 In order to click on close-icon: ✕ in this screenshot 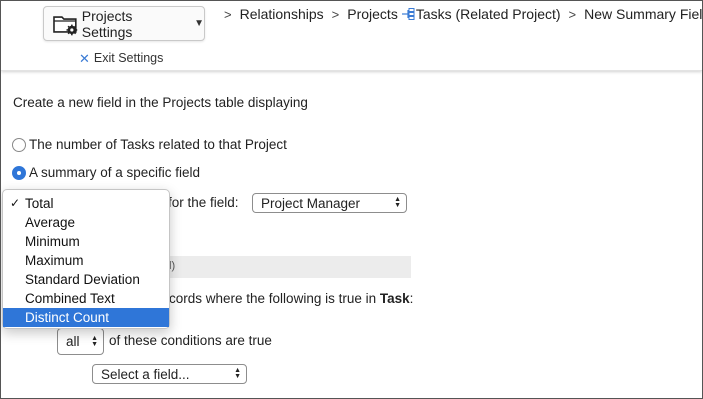, I will do `click(84, 58)`.